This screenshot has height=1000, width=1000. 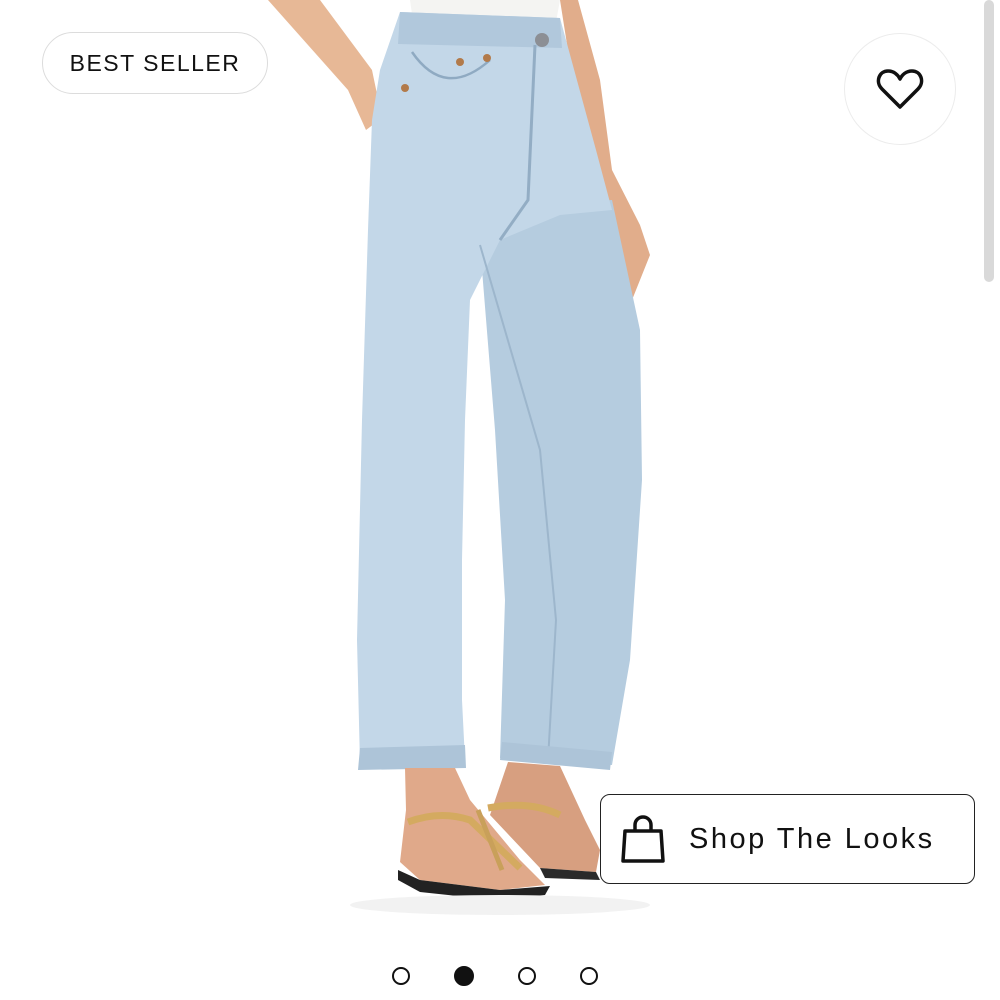 What do you see at coordinates (812, 838) in the screenshot?
I see `shop-the-looks-label: Shop The Looks` at bounding box center [812, 838].